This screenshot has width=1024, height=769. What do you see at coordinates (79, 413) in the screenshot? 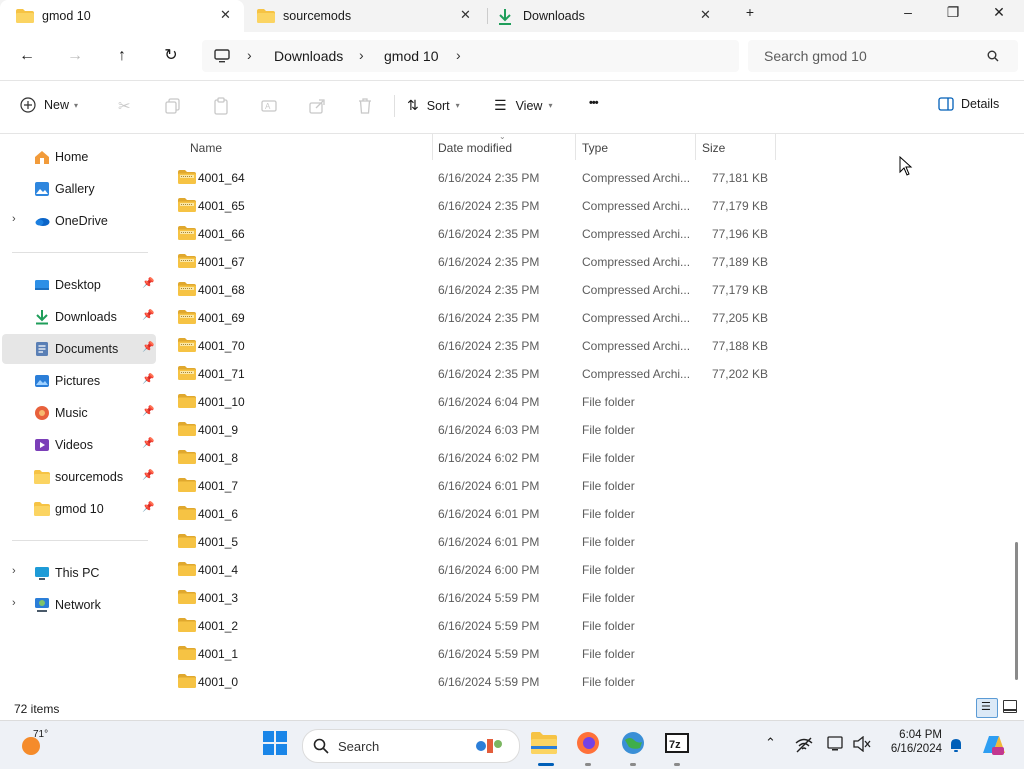
I see `sidebar-item-music: Music 📌` at bounding box center [79, 413].